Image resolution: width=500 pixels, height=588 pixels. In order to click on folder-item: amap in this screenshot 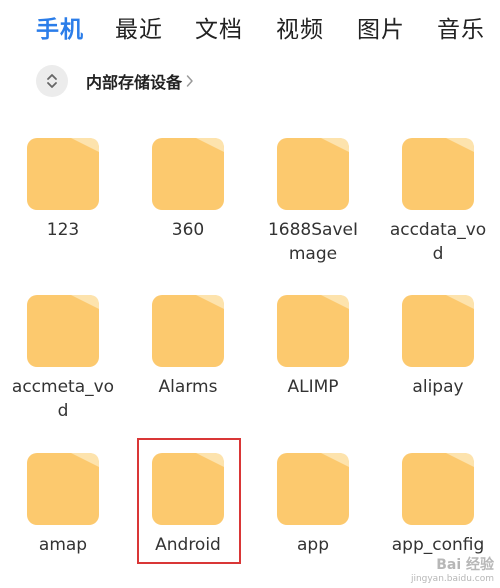, I will do `click(63, 504)`.